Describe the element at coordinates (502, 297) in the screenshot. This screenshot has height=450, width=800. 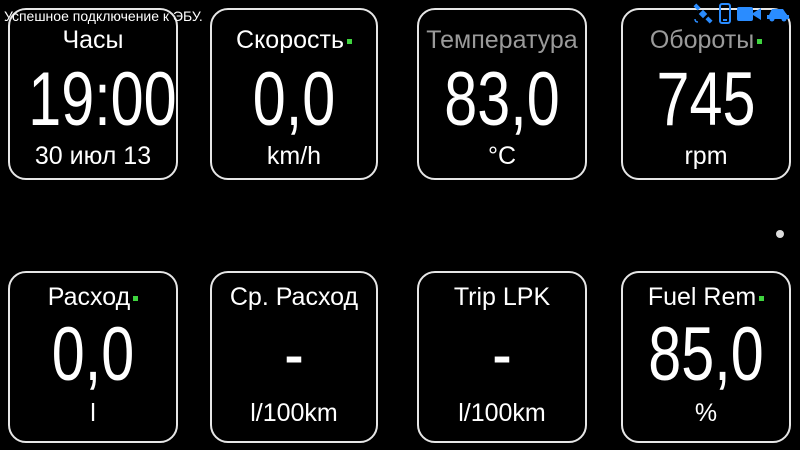
I see `tile-title: Trip LPK` at that location.